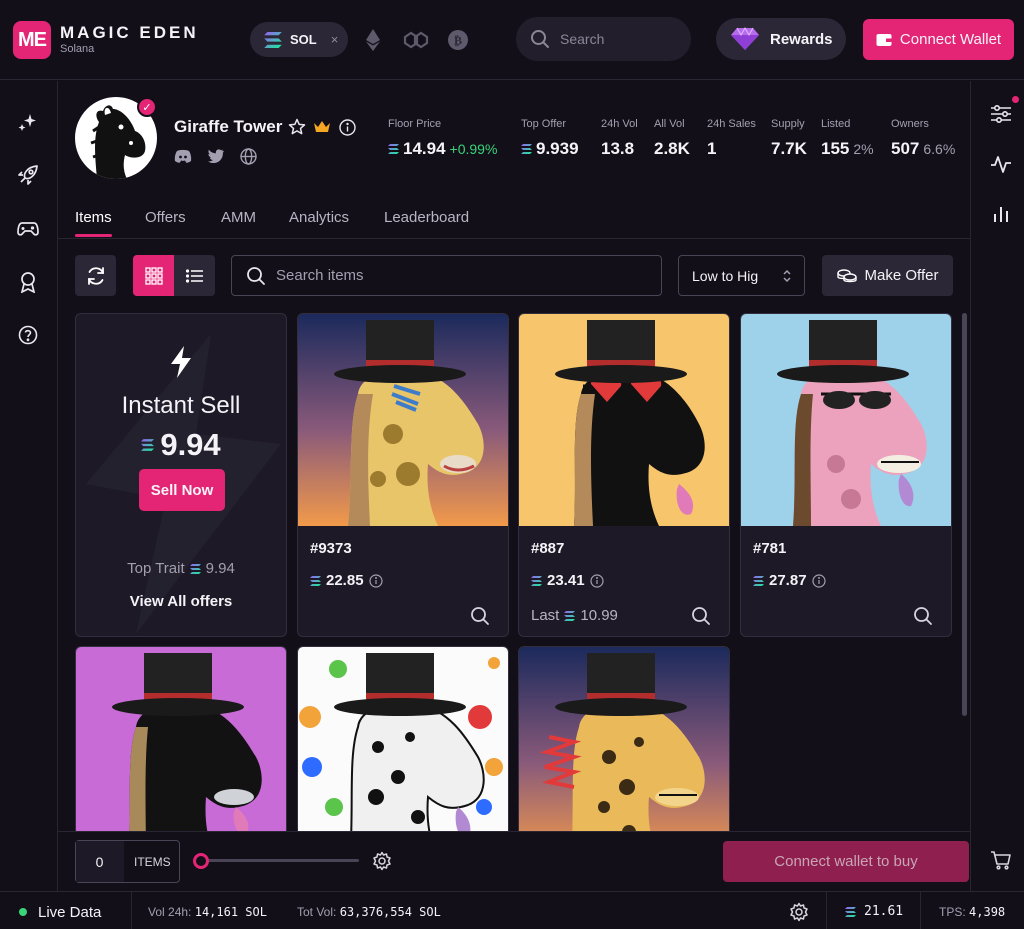  I want to click on items-count-value: 0, so click(100, 861).